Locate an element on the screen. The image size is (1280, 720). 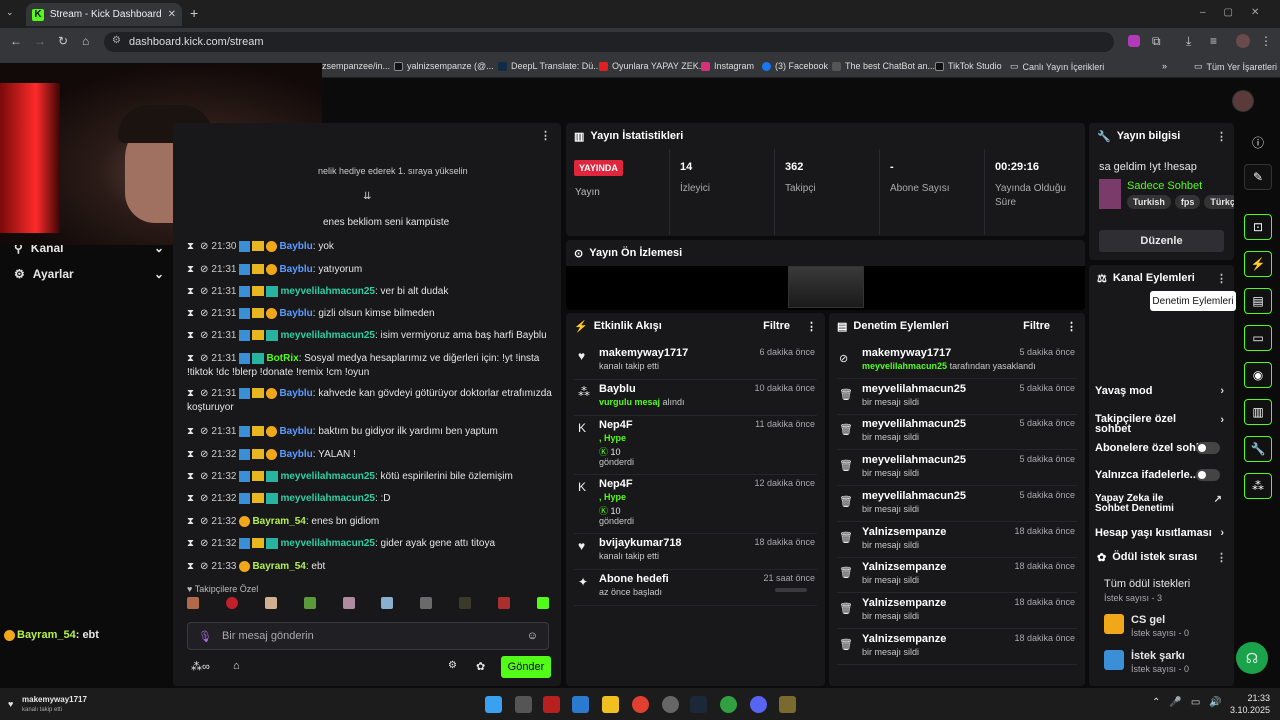
profile-avatar is located at coordinates (1243, 41).